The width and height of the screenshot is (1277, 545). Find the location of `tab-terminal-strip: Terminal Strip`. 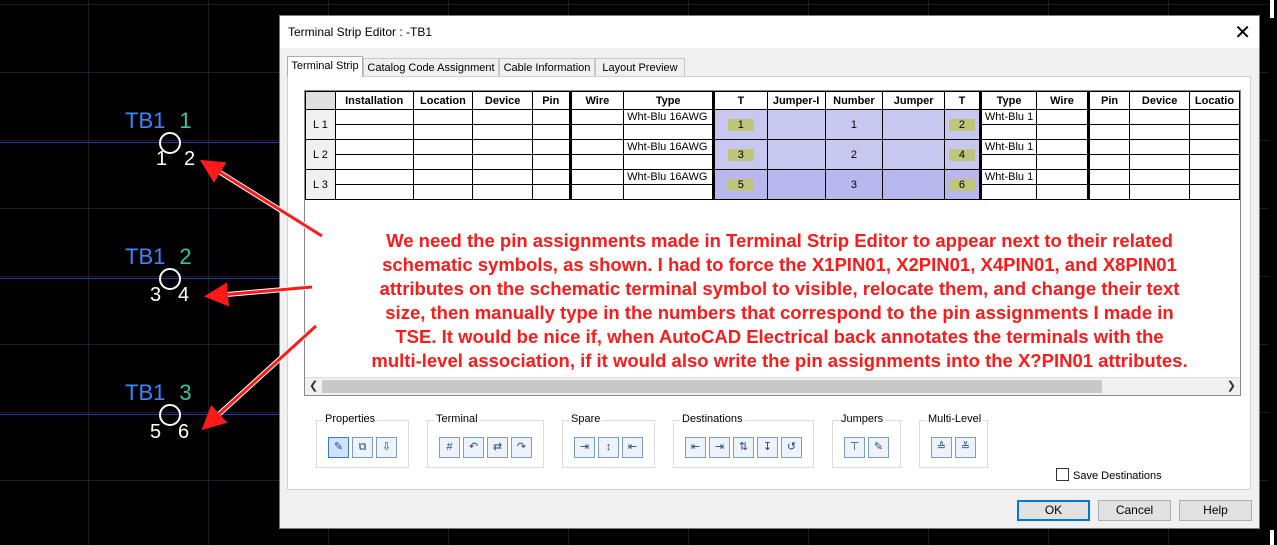

tab-terminal-strip: Terminal Strip is located at coordinates (325, 66).